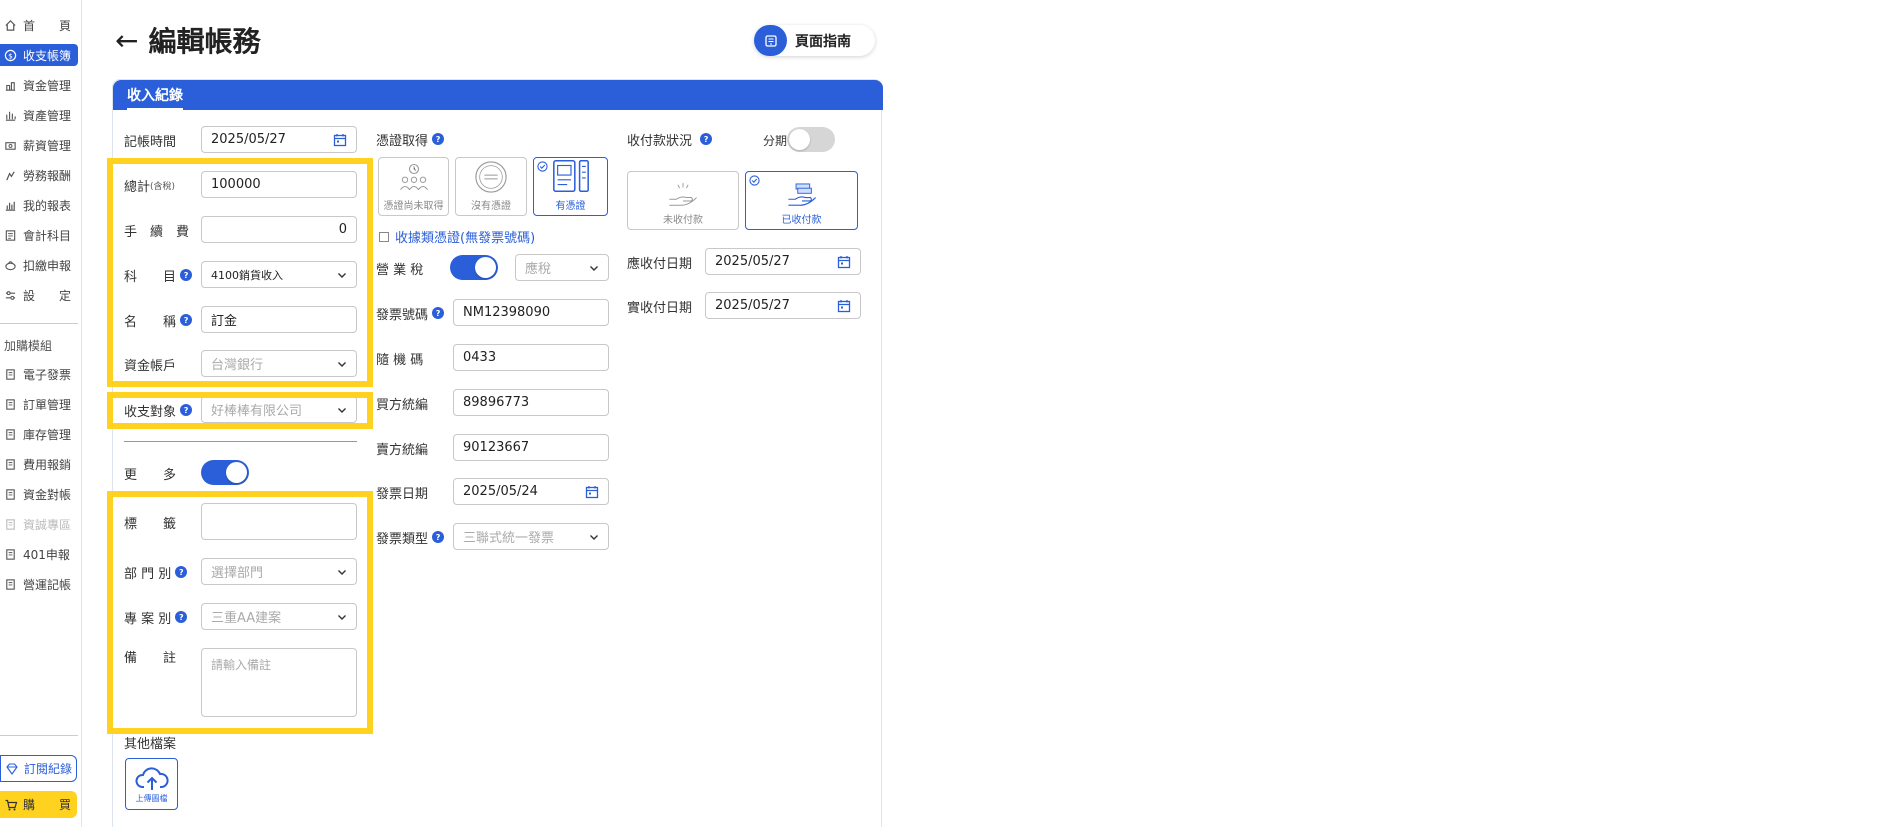 The width and height of the screenshot is (1889, 827). Describe the element at coordinates (500, 491) in the screenshot. I see `invoice-date-value: 2025/05/24` at that location.